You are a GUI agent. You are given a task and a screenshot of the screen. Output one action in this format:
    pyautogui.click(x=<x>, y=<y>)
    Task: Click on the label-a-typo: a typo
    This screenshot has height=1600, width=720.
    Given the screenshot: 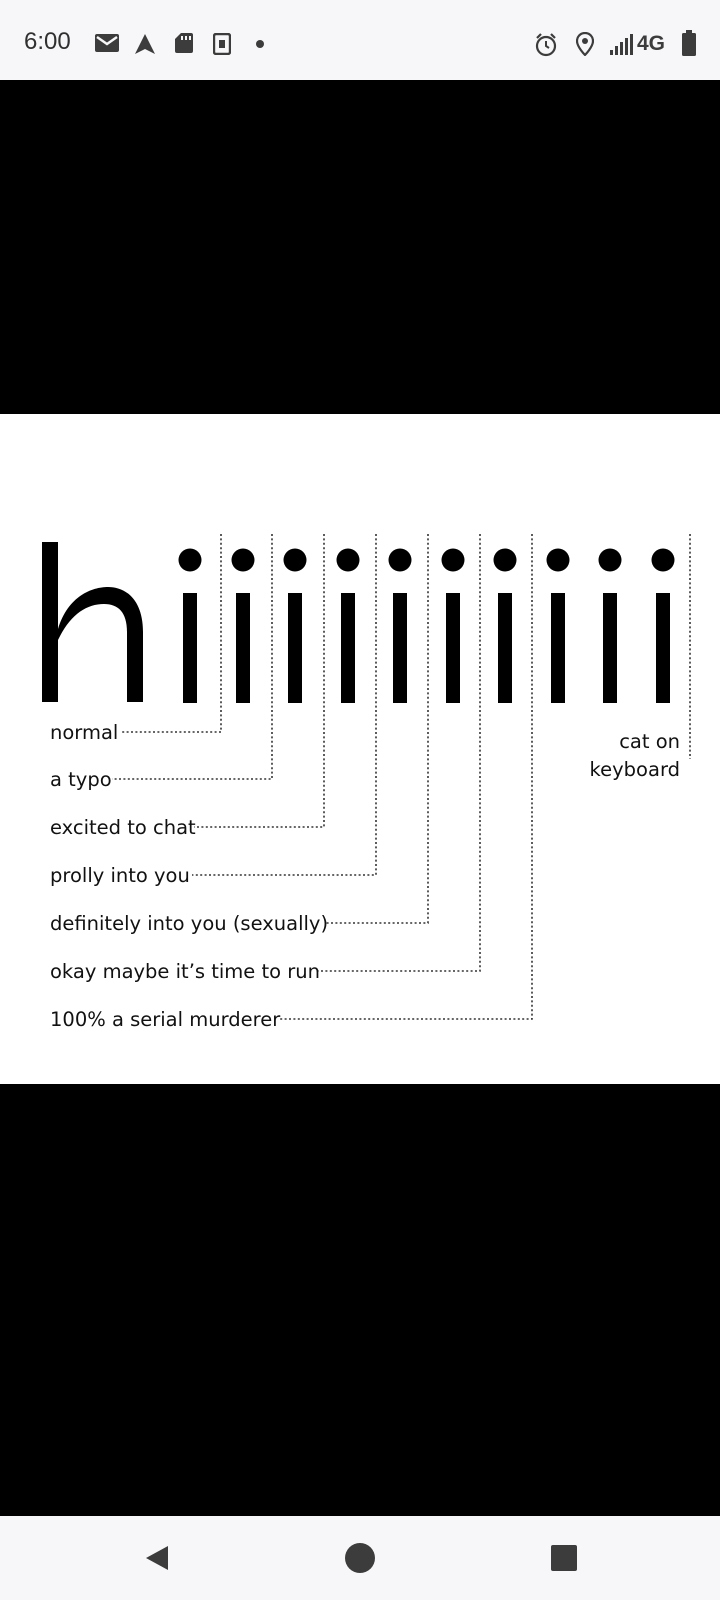 What is the action you would take?
    pyautogui.click(x=81, y=779)
    